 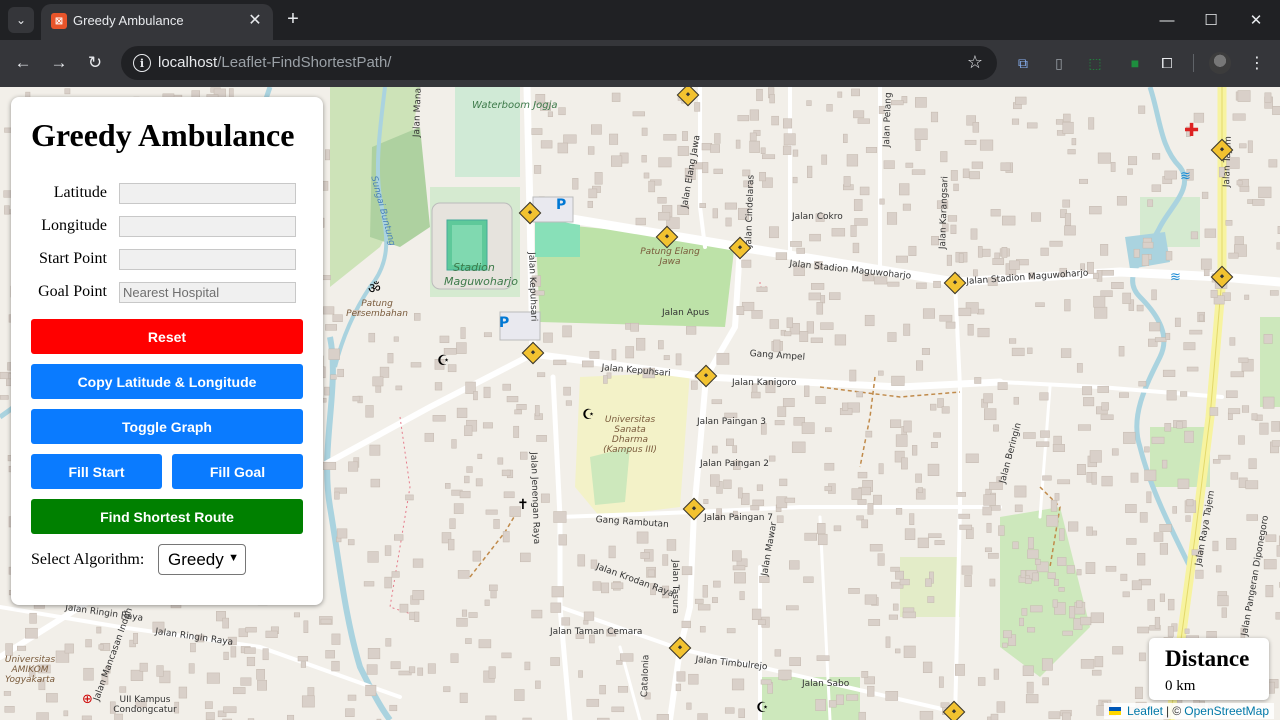 I want to click on openstreetmap-link: OpenStreetMap, so click(x=1226, y=711).